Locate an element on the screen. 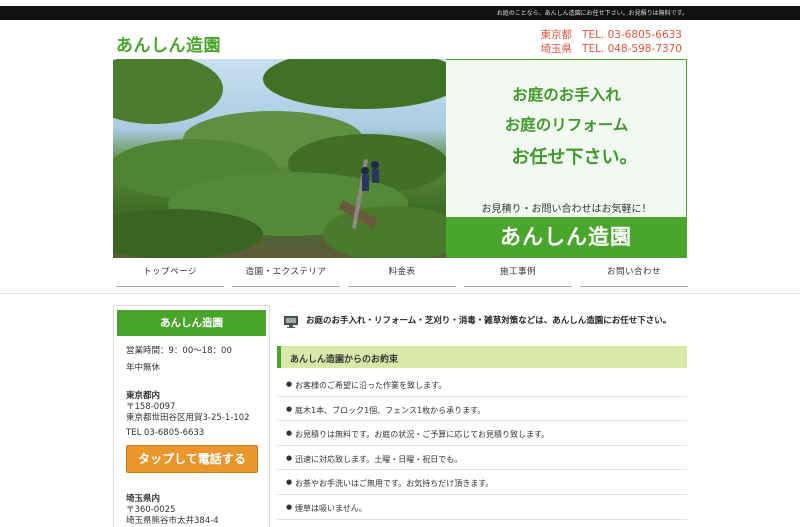 The height and width of the screenshot is (527, 800). call-button: タップして電話する is located at coordinates (192, 459).